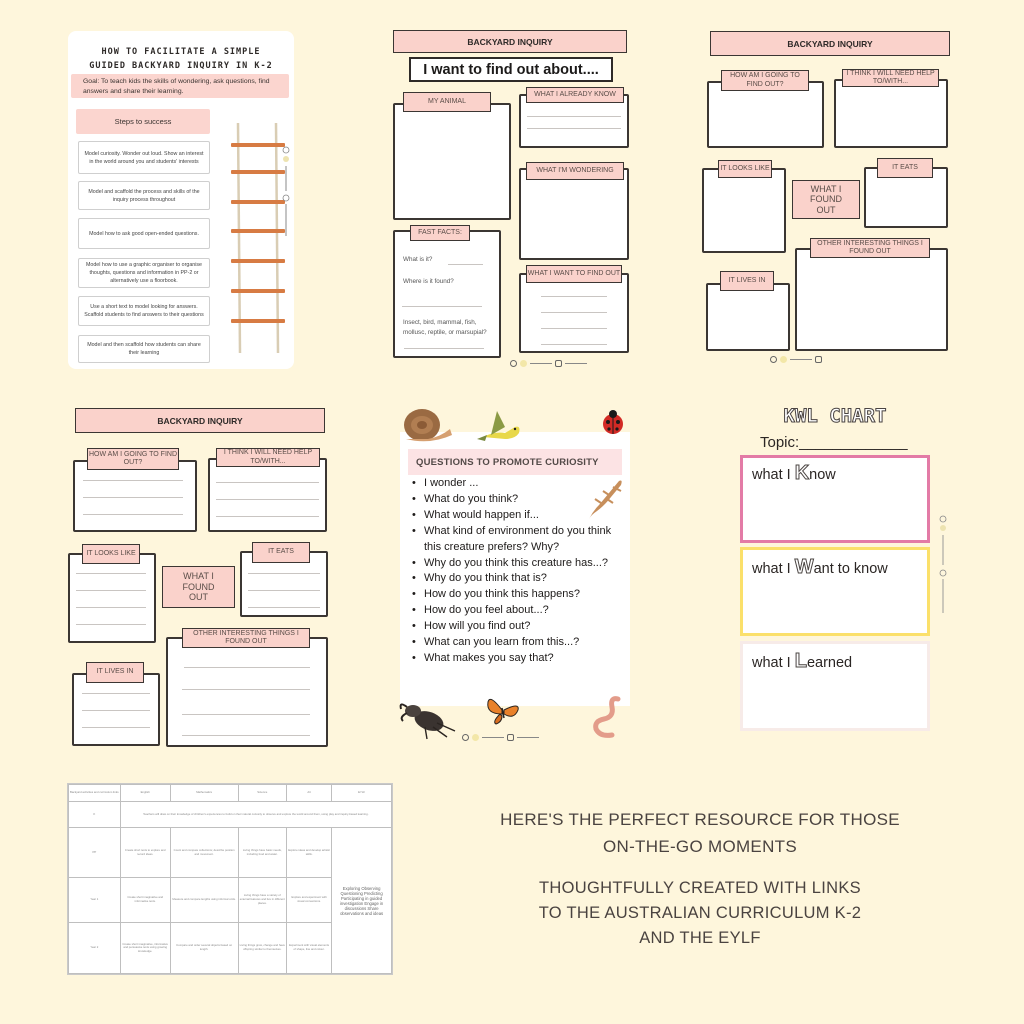 This screenshot has height=1024, width=1024. Describe the element at coordinates (200, 420) in the screenshot. I see `worksheet3-title: BACKYARD INQUIRY` at that location.